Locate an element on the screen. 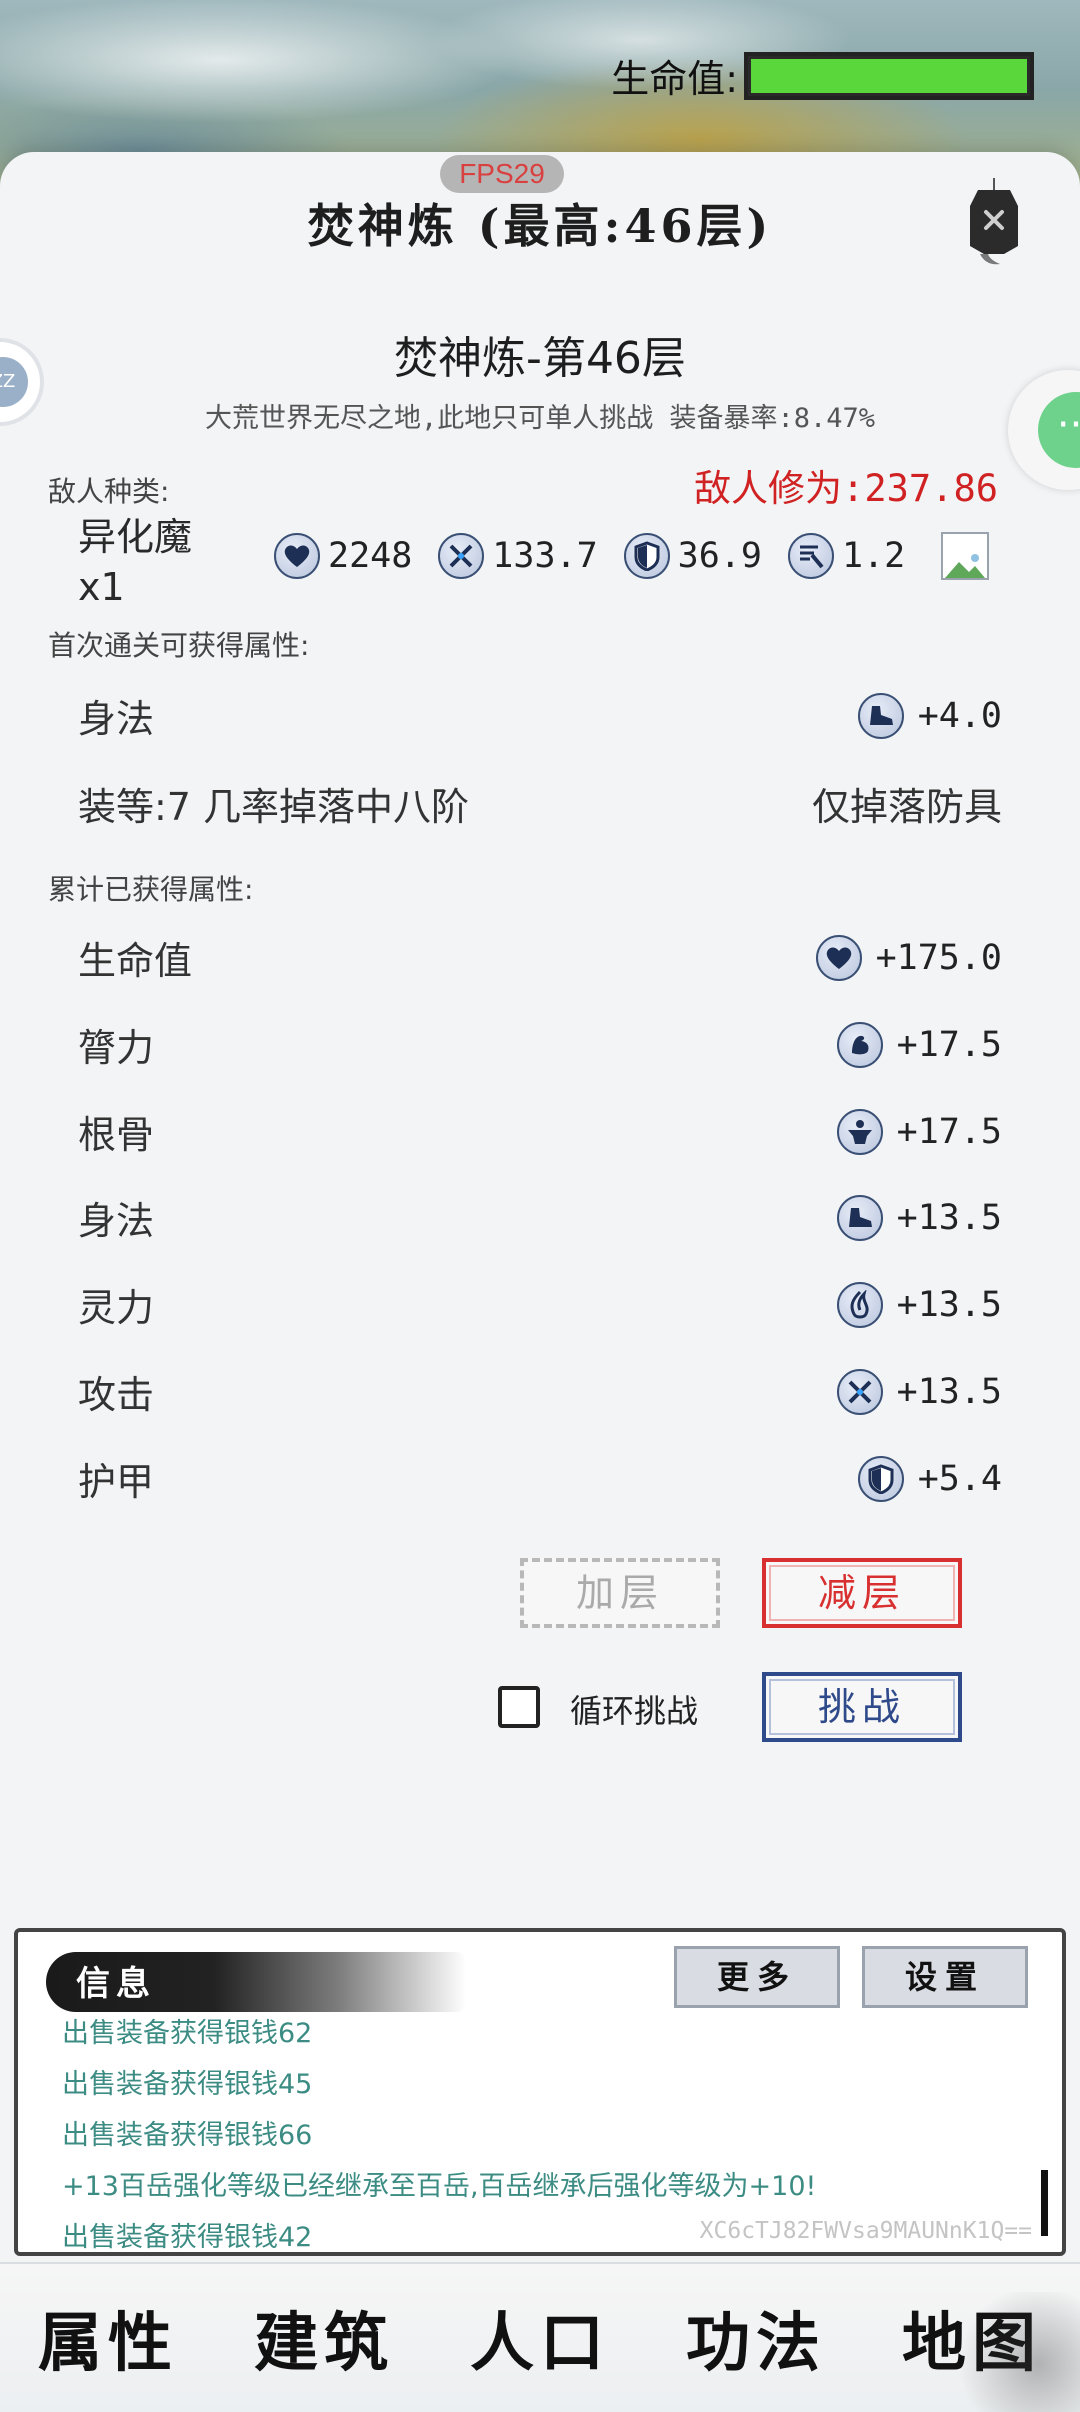 This screenshot has width=1080, height=2412. acc-stat-name: 身法 is located at coordinates (116, 1221).